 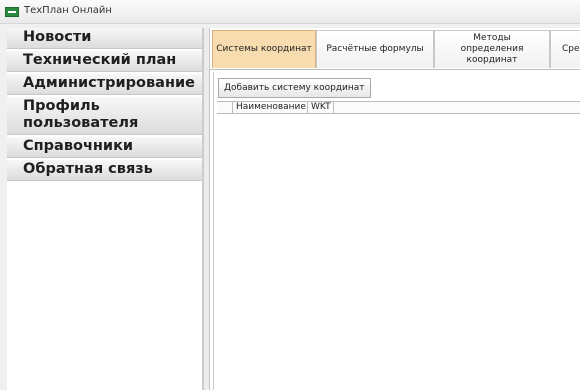 What do you see at coordinates (571, 49) in the screenshot?
I see `tab-label: Сре` at bounding box center [571, 49].